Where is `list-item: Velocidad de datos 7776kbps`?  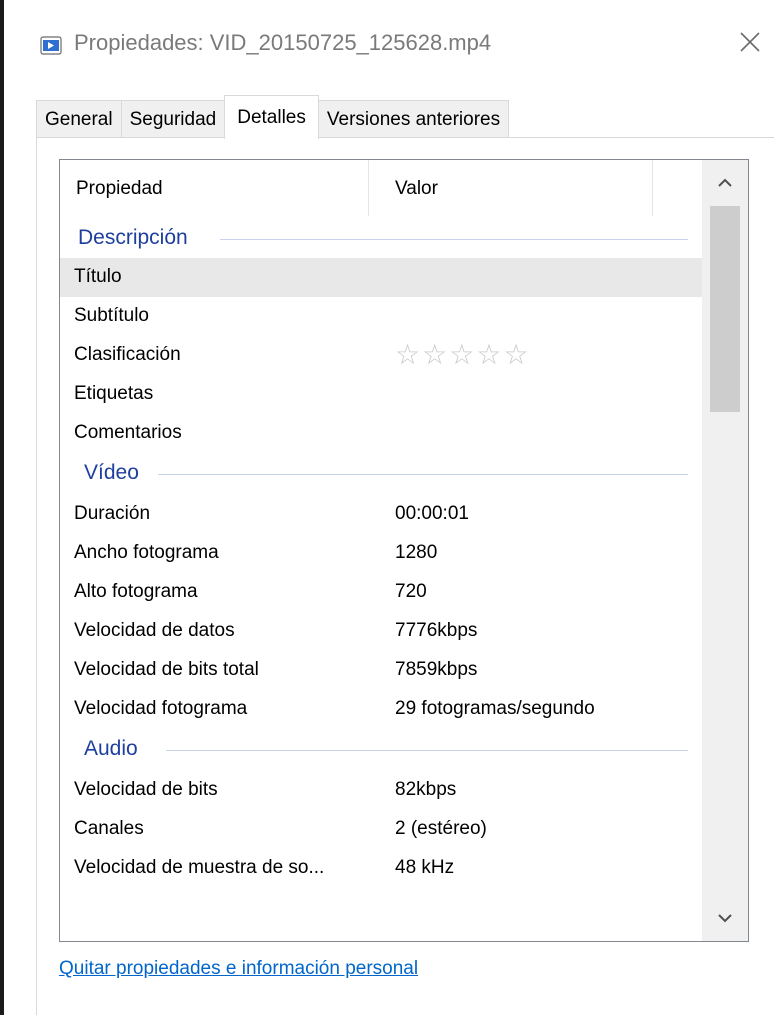 list-item: Velocidad de datos 7776kbps is located at coordinates (381, 631).